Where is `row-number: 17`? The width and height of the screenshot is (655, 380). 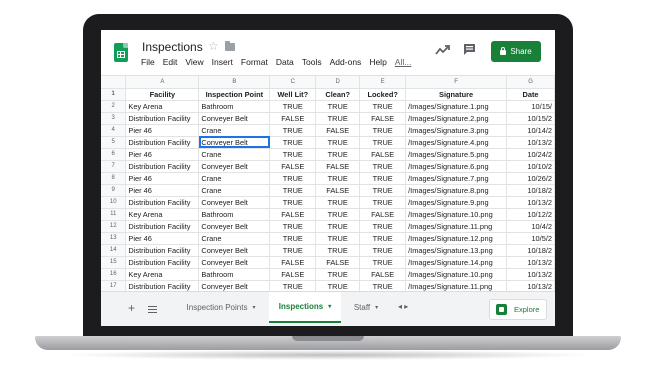
row-number: 17 is located at coordinates (114, 285).